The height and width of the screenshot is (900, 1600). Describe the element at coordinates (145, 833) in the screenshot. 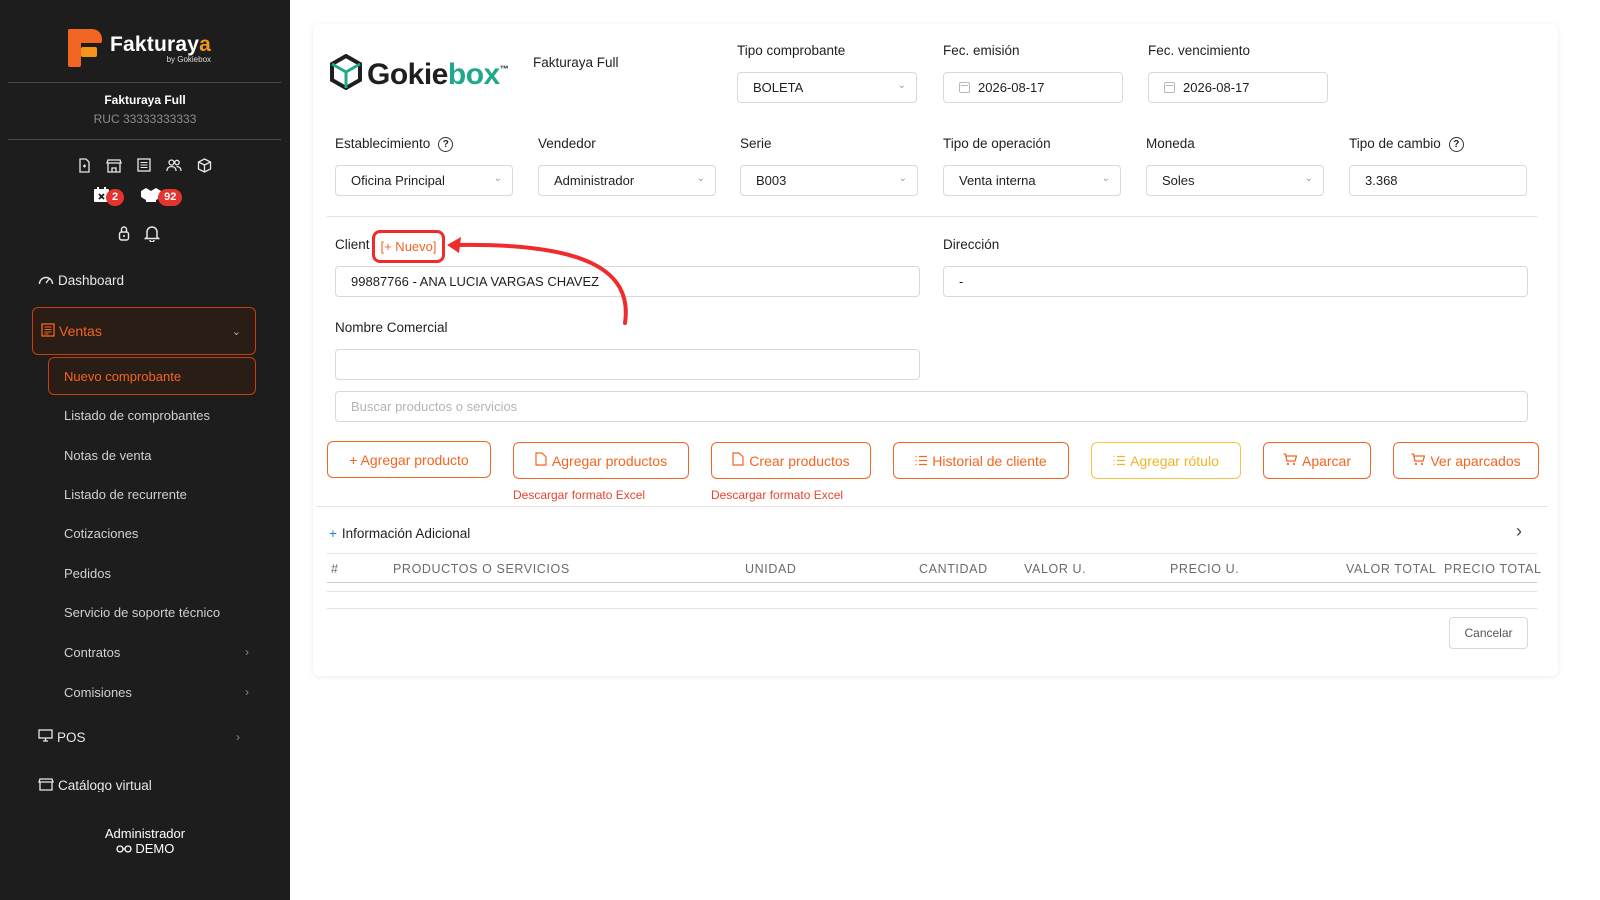

I see `user-role: Administrador` at that location.